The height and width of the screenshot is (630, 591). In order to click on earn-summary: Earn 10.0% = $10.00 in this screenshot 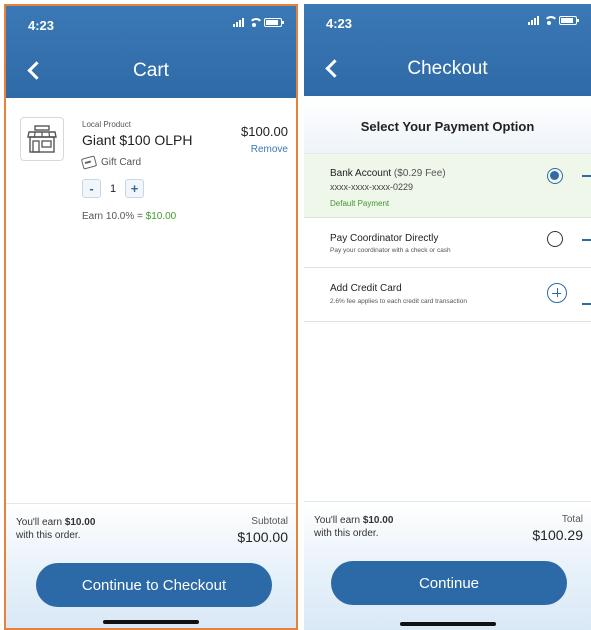, I will do `click(129, 216)`.